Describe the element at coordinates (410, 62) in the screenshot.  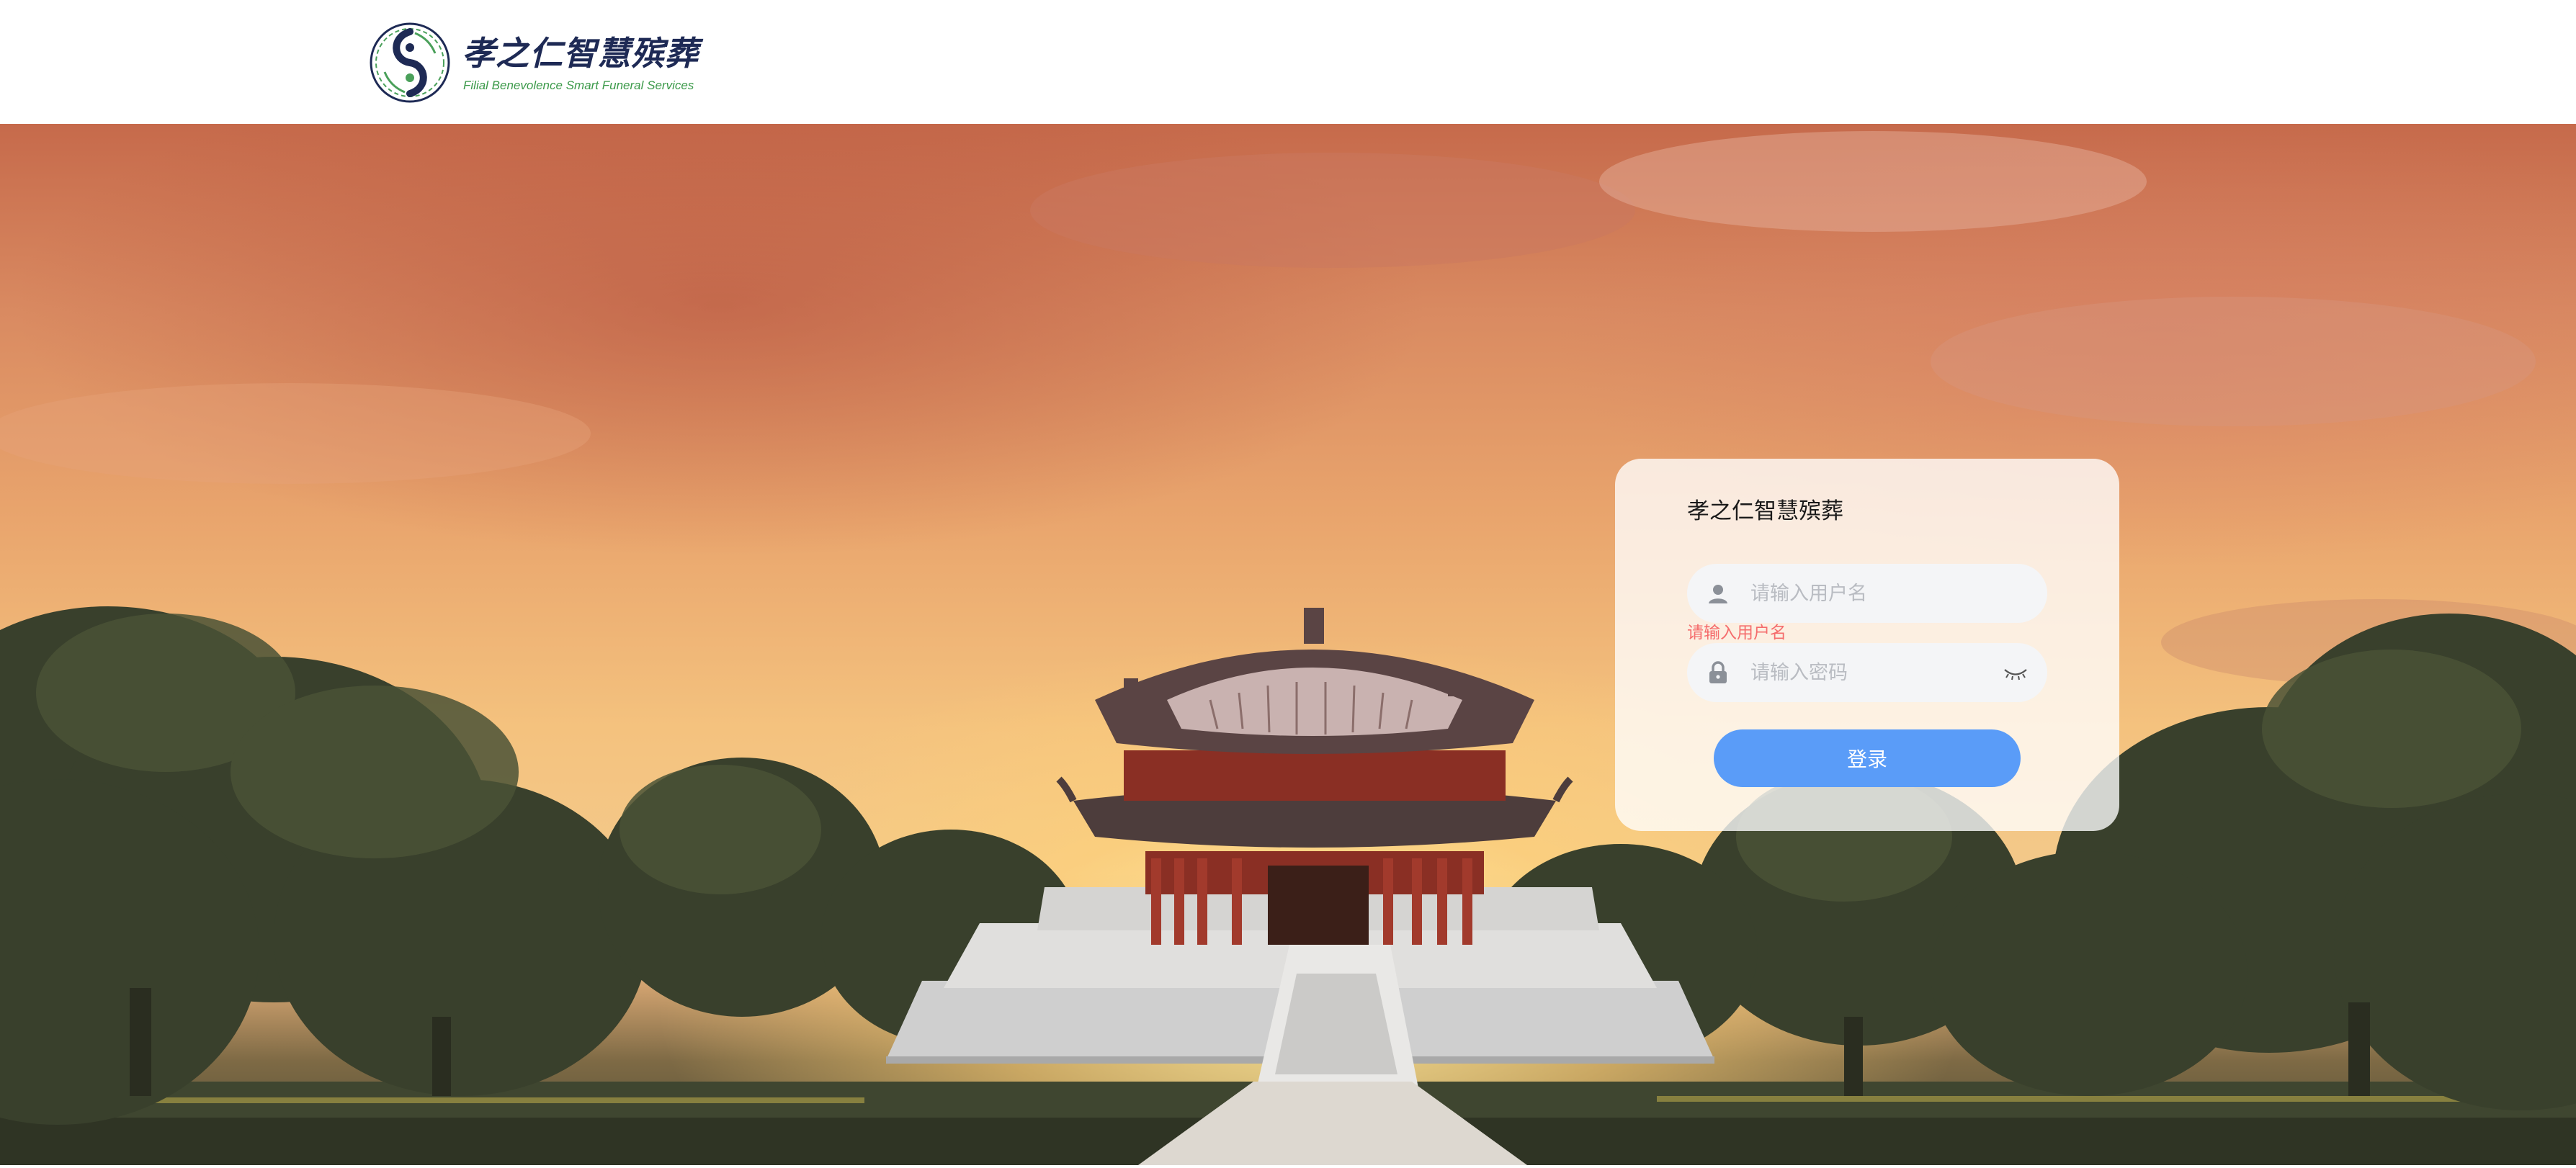
I see `yin-yang-seal-icon` at that location.